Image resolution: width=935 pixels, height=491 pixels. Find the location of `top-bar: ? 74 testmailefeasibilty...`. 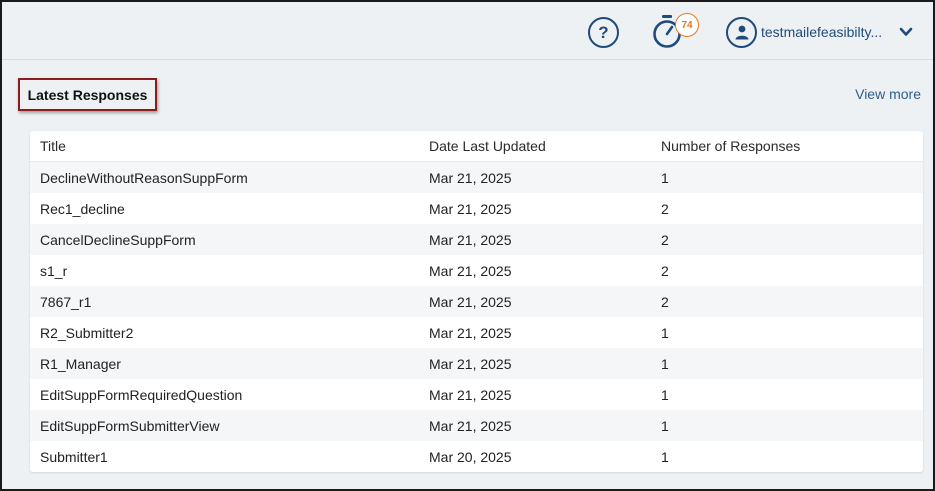

top-bar: ? 74 testmailefeasibilty... is located at coordinates (467, 31).